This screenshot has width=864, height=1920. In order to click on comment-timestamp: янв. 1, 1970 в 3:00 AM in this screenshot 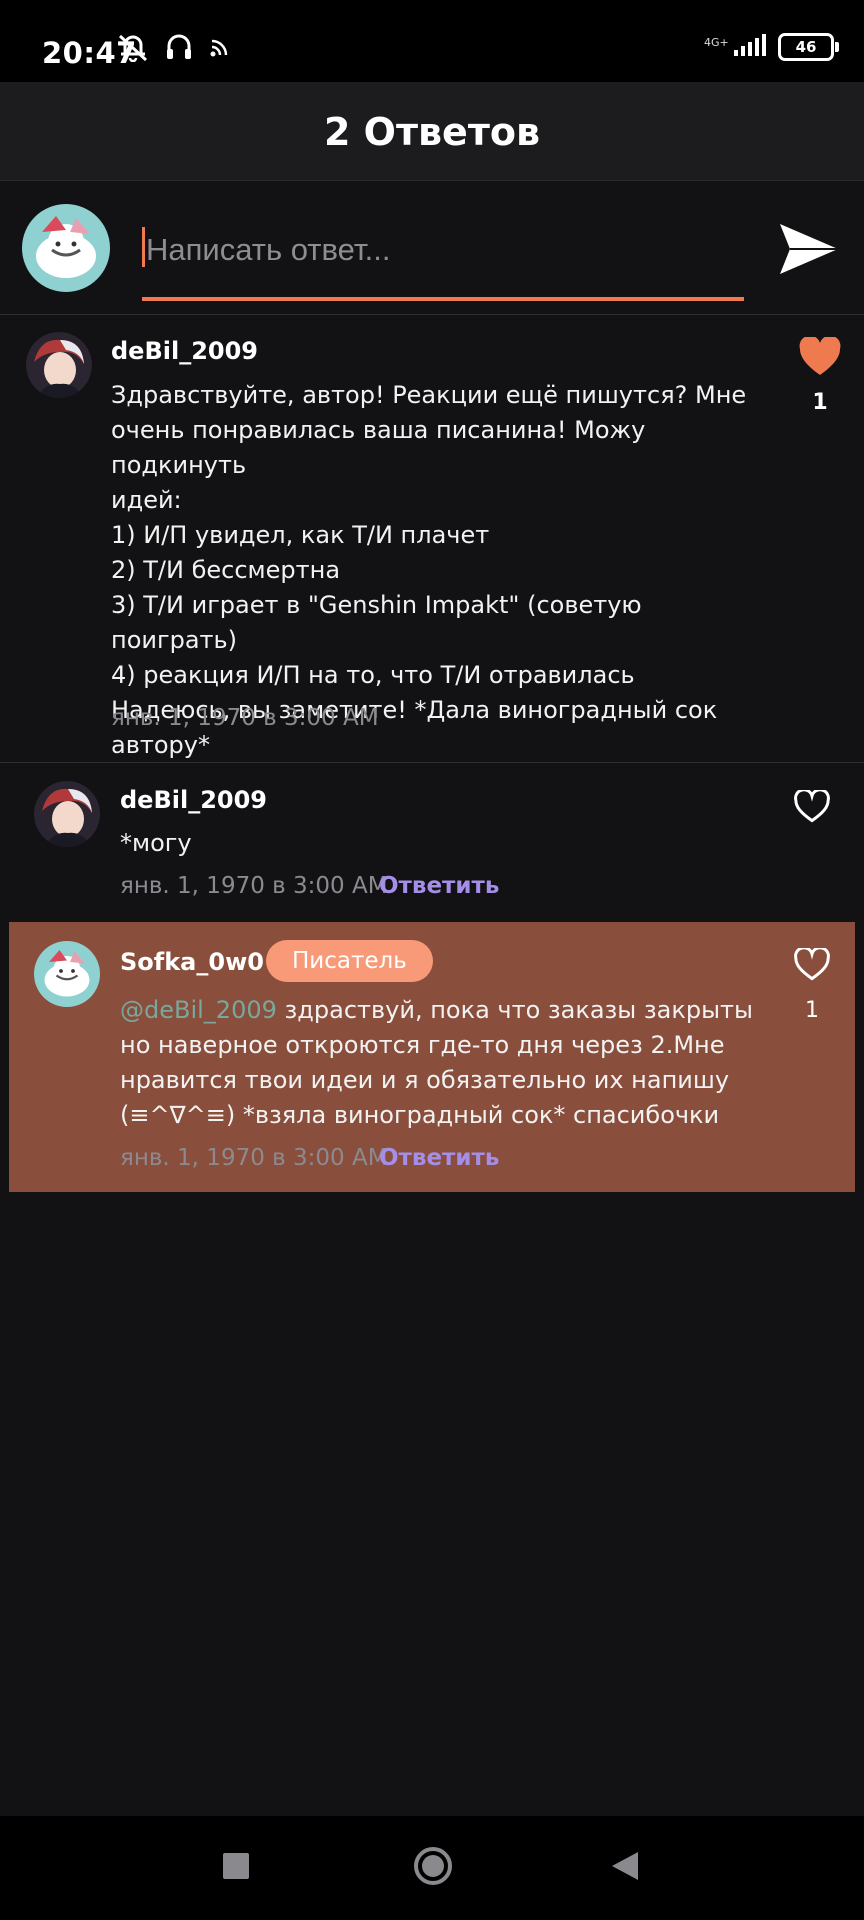, I will do `click(245, 718)`.